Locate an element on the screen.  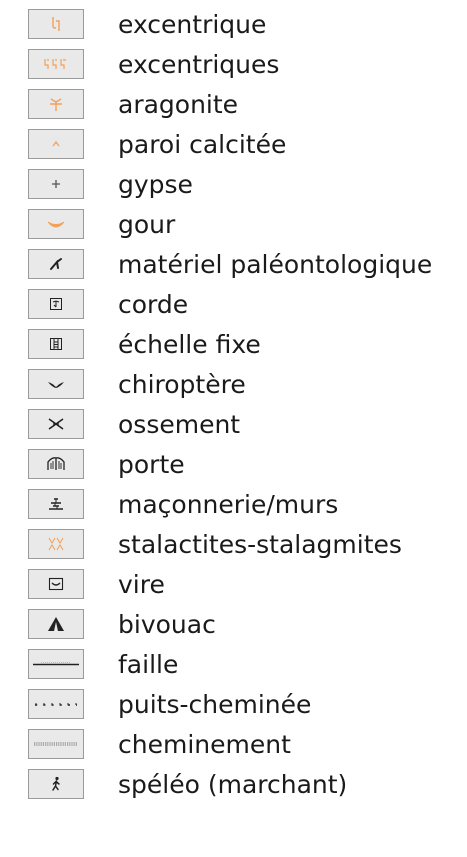
legend-label: corde is located at coordinates (153, 304).